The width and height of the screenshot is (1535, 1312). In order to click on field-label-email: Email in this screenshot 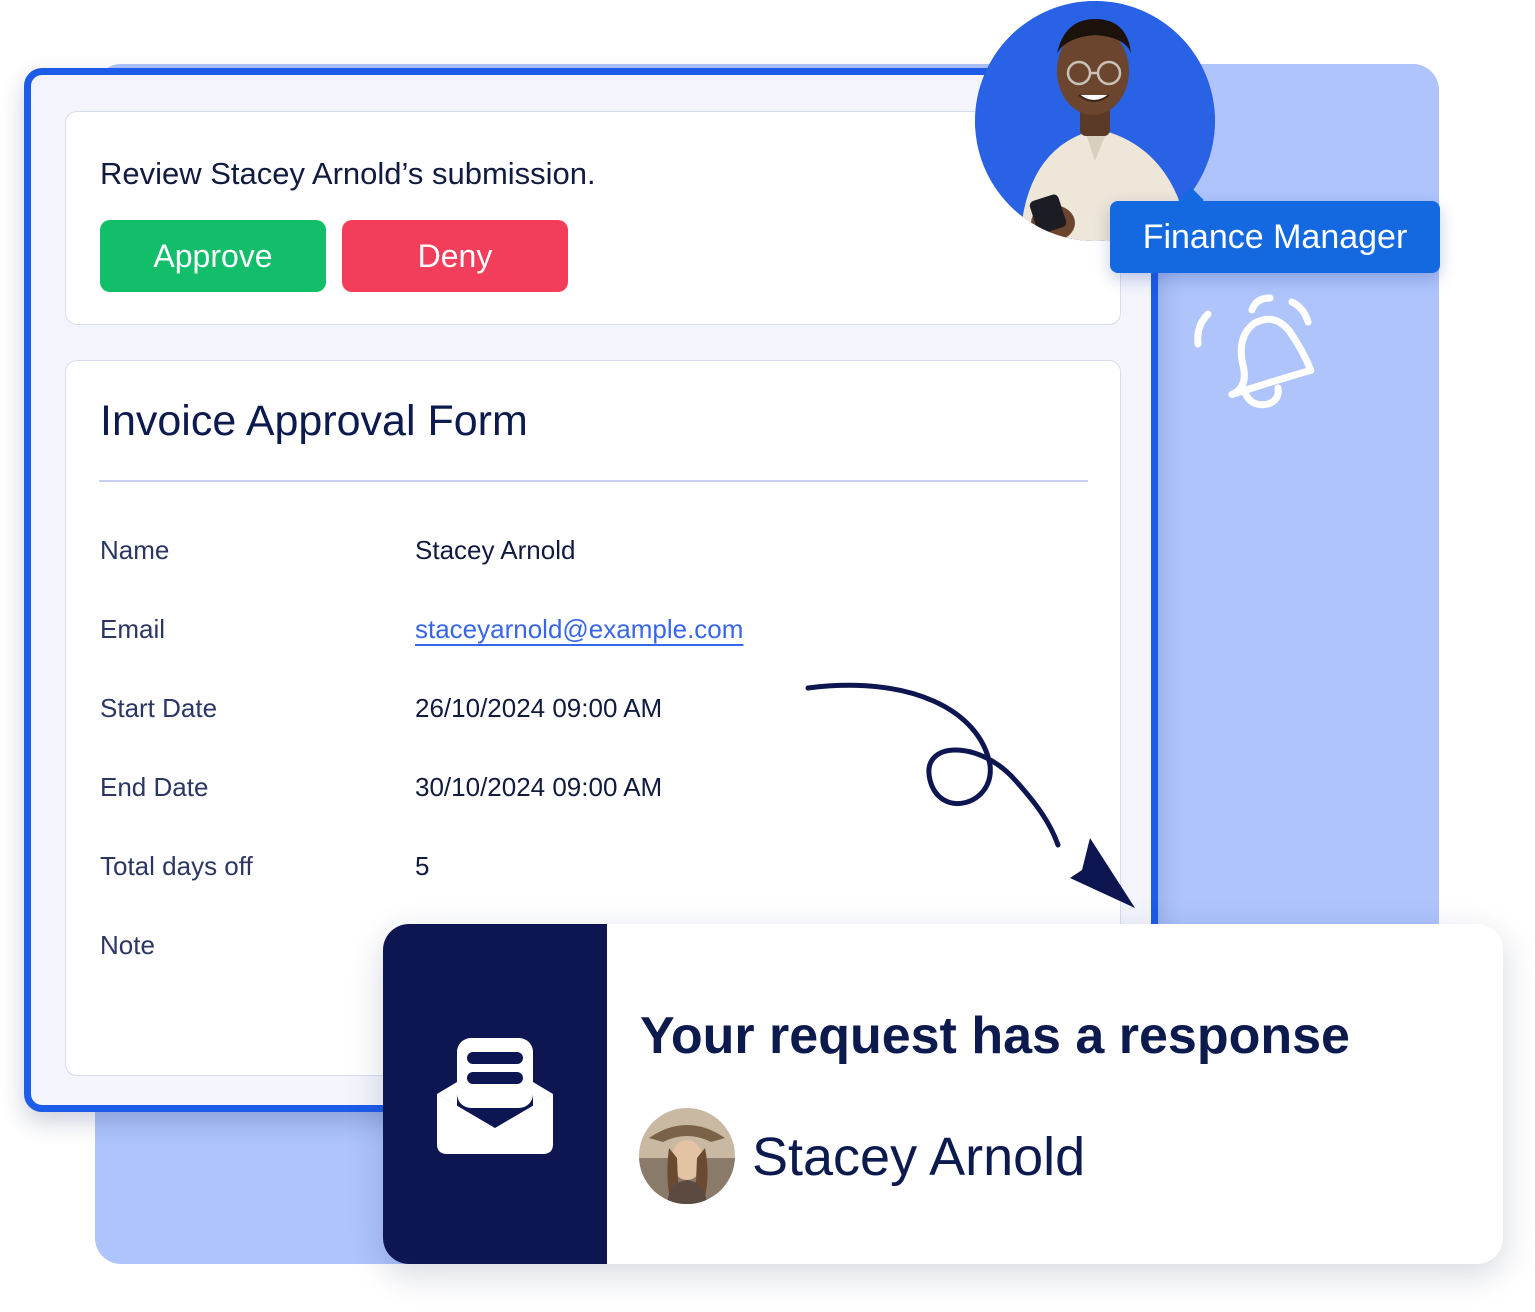, I will do `click(133, 629)`.